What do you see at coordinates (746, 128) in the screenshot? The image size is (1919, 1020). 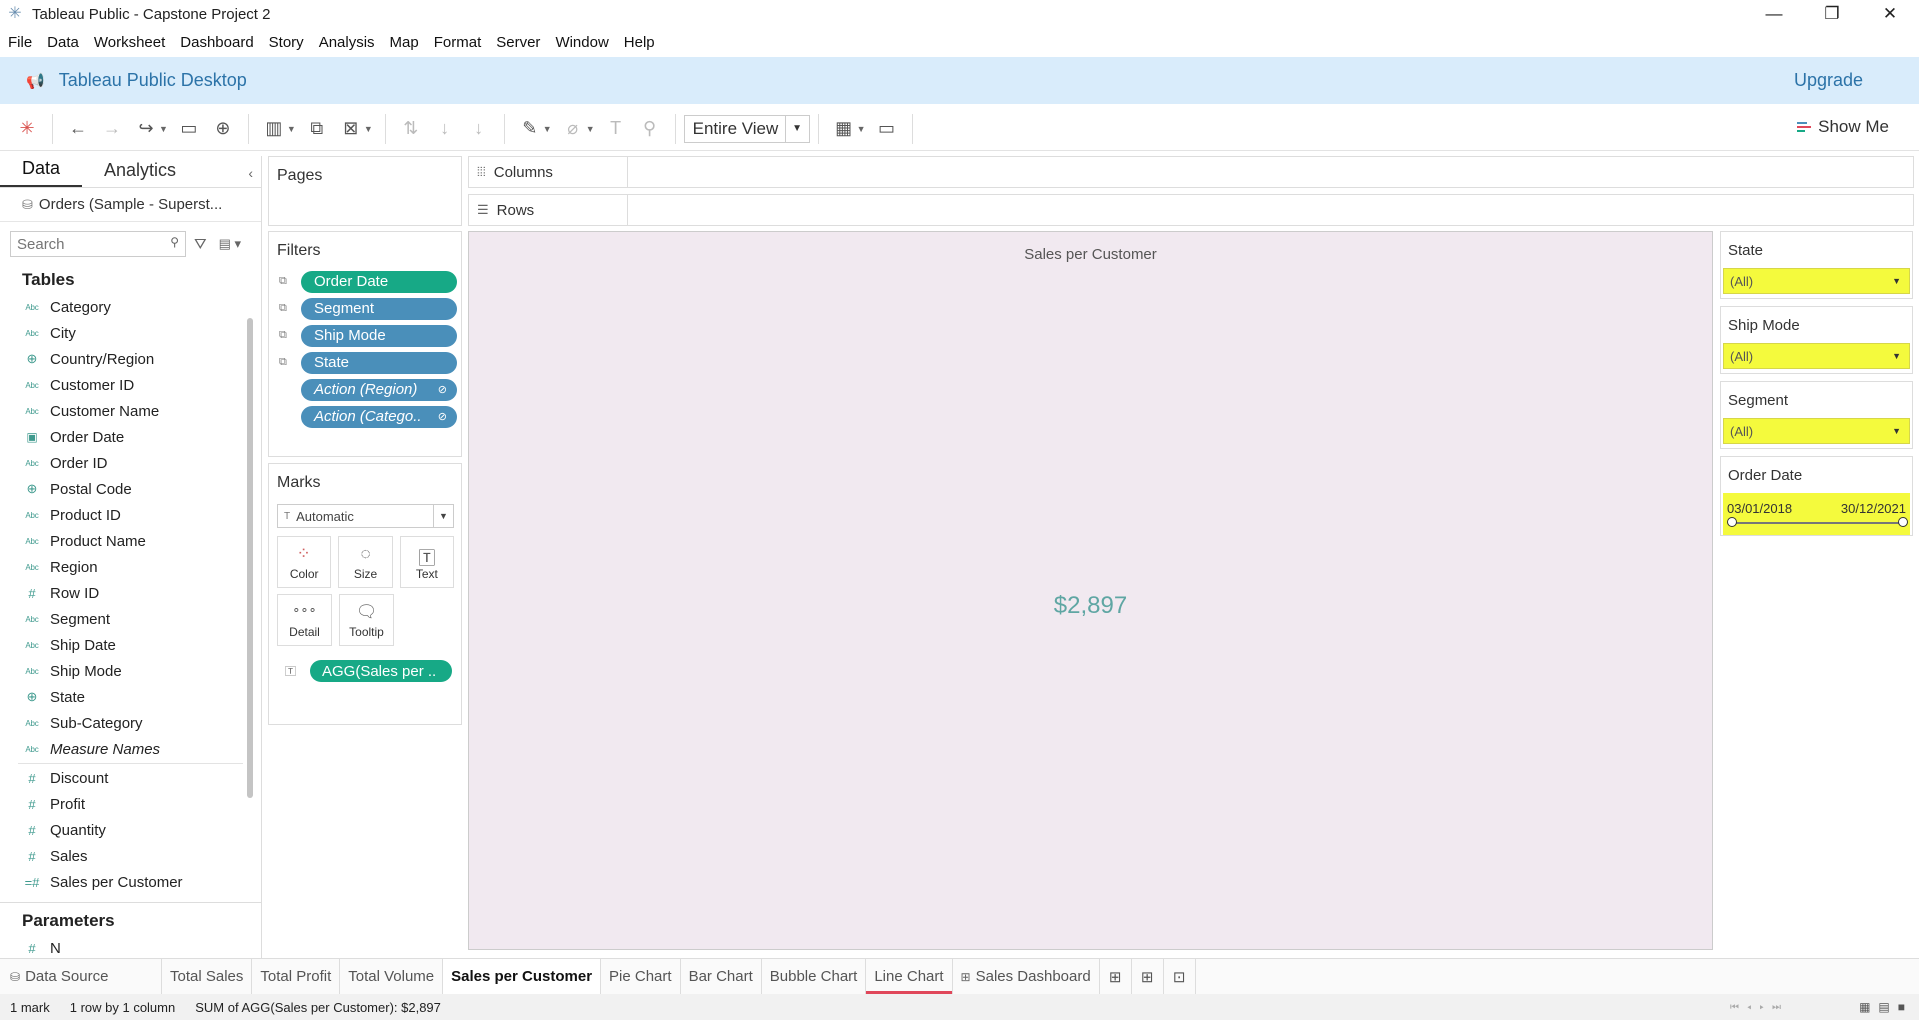 I see `fit-view-select: Entire View ▼` at bounding box center [746, 128].